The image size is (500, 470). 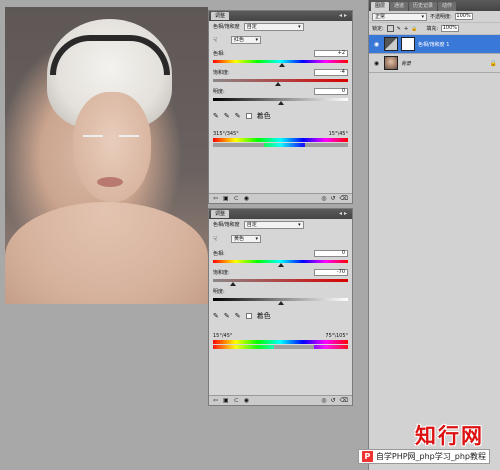 What do you see at coordinates (331, 253) in the screenshot?
I see `hue-input: 0` at bounding box center [331, 253].